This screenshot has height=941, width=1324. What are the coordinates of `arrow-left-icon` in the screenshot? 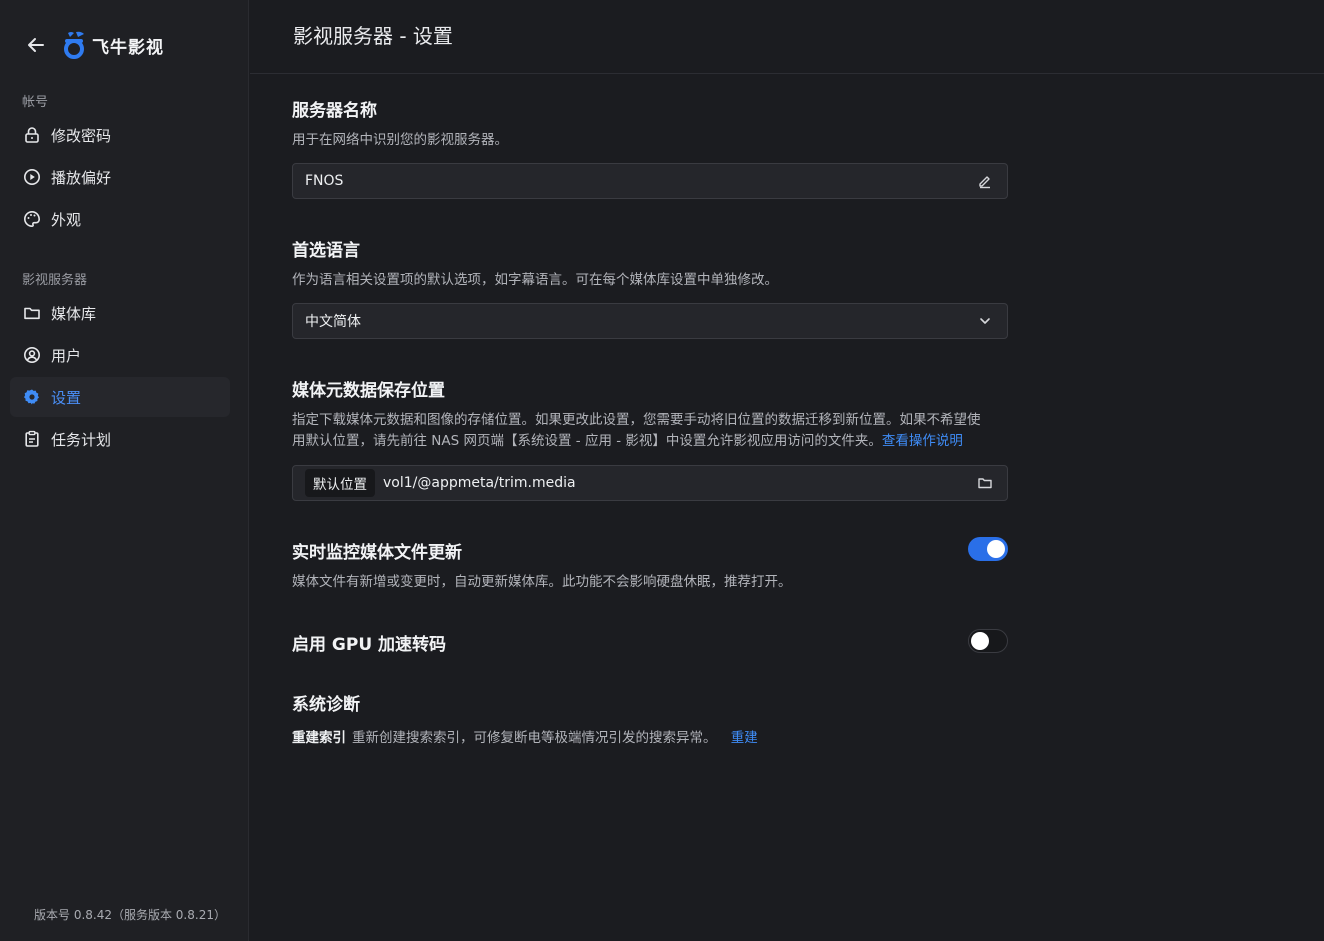 It's located at (36, 45).